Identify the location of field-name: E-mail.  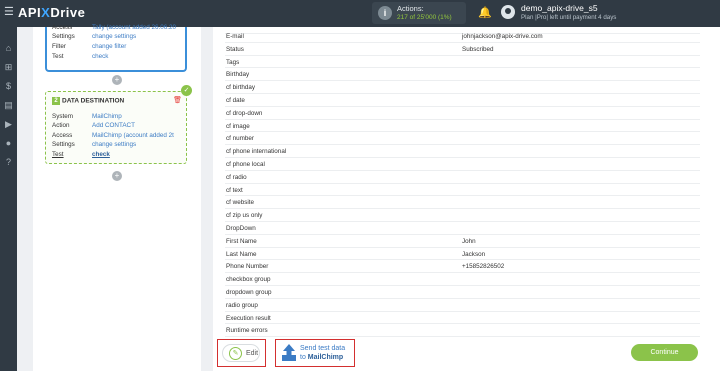
(235, 36).